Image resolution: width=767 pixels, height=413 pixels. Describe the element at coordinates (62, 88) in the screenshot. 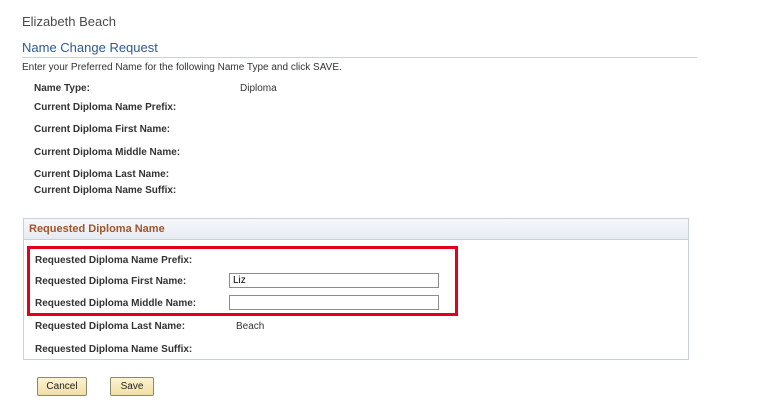

I see `name-type-label: Name Type:` at that location.